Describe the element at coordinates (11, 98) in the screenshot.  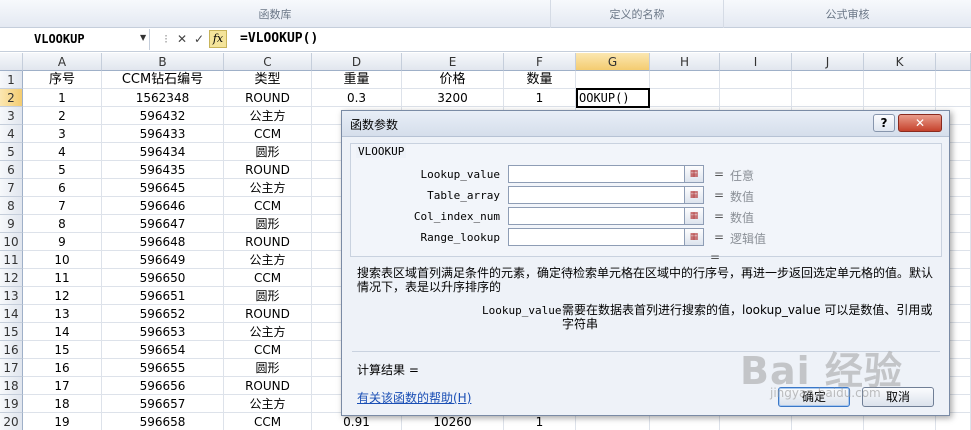
I see `row-header: 2` at that location.